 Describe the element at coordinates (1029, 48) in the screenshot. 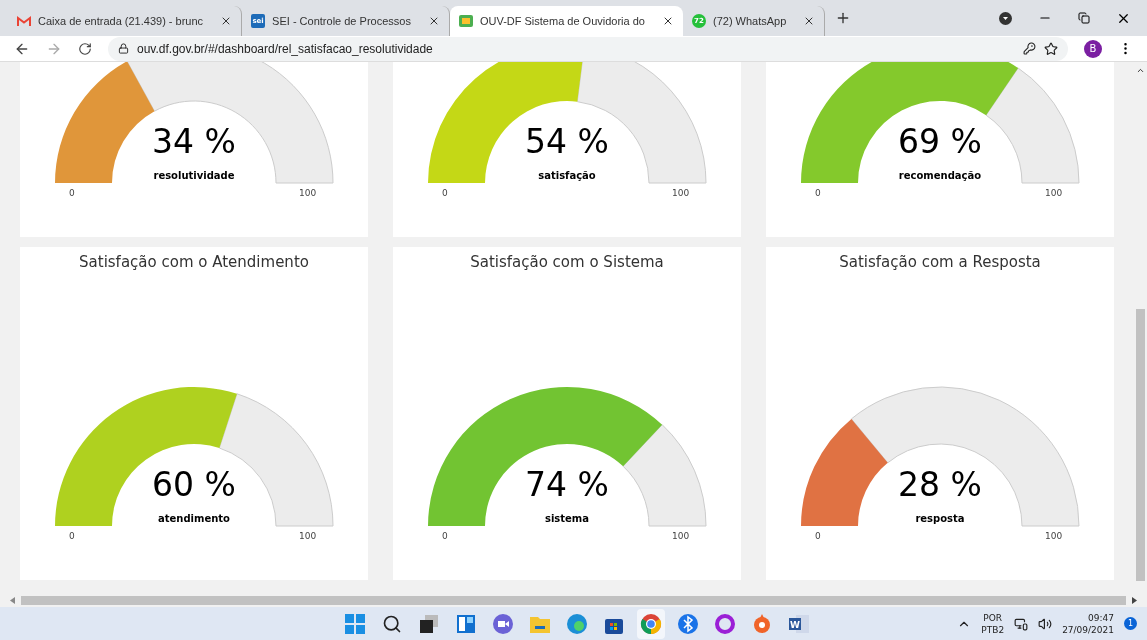

I see `key-icon` at that location.